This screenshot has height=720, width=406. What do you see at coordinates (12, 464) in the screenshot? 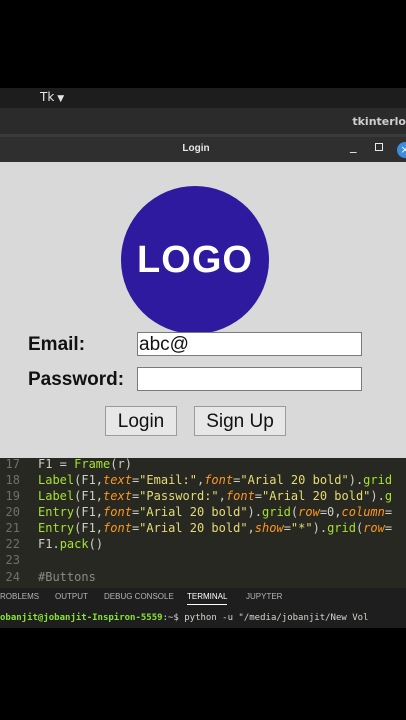
I see `line-number: 17` at bounding box center [12, 464].